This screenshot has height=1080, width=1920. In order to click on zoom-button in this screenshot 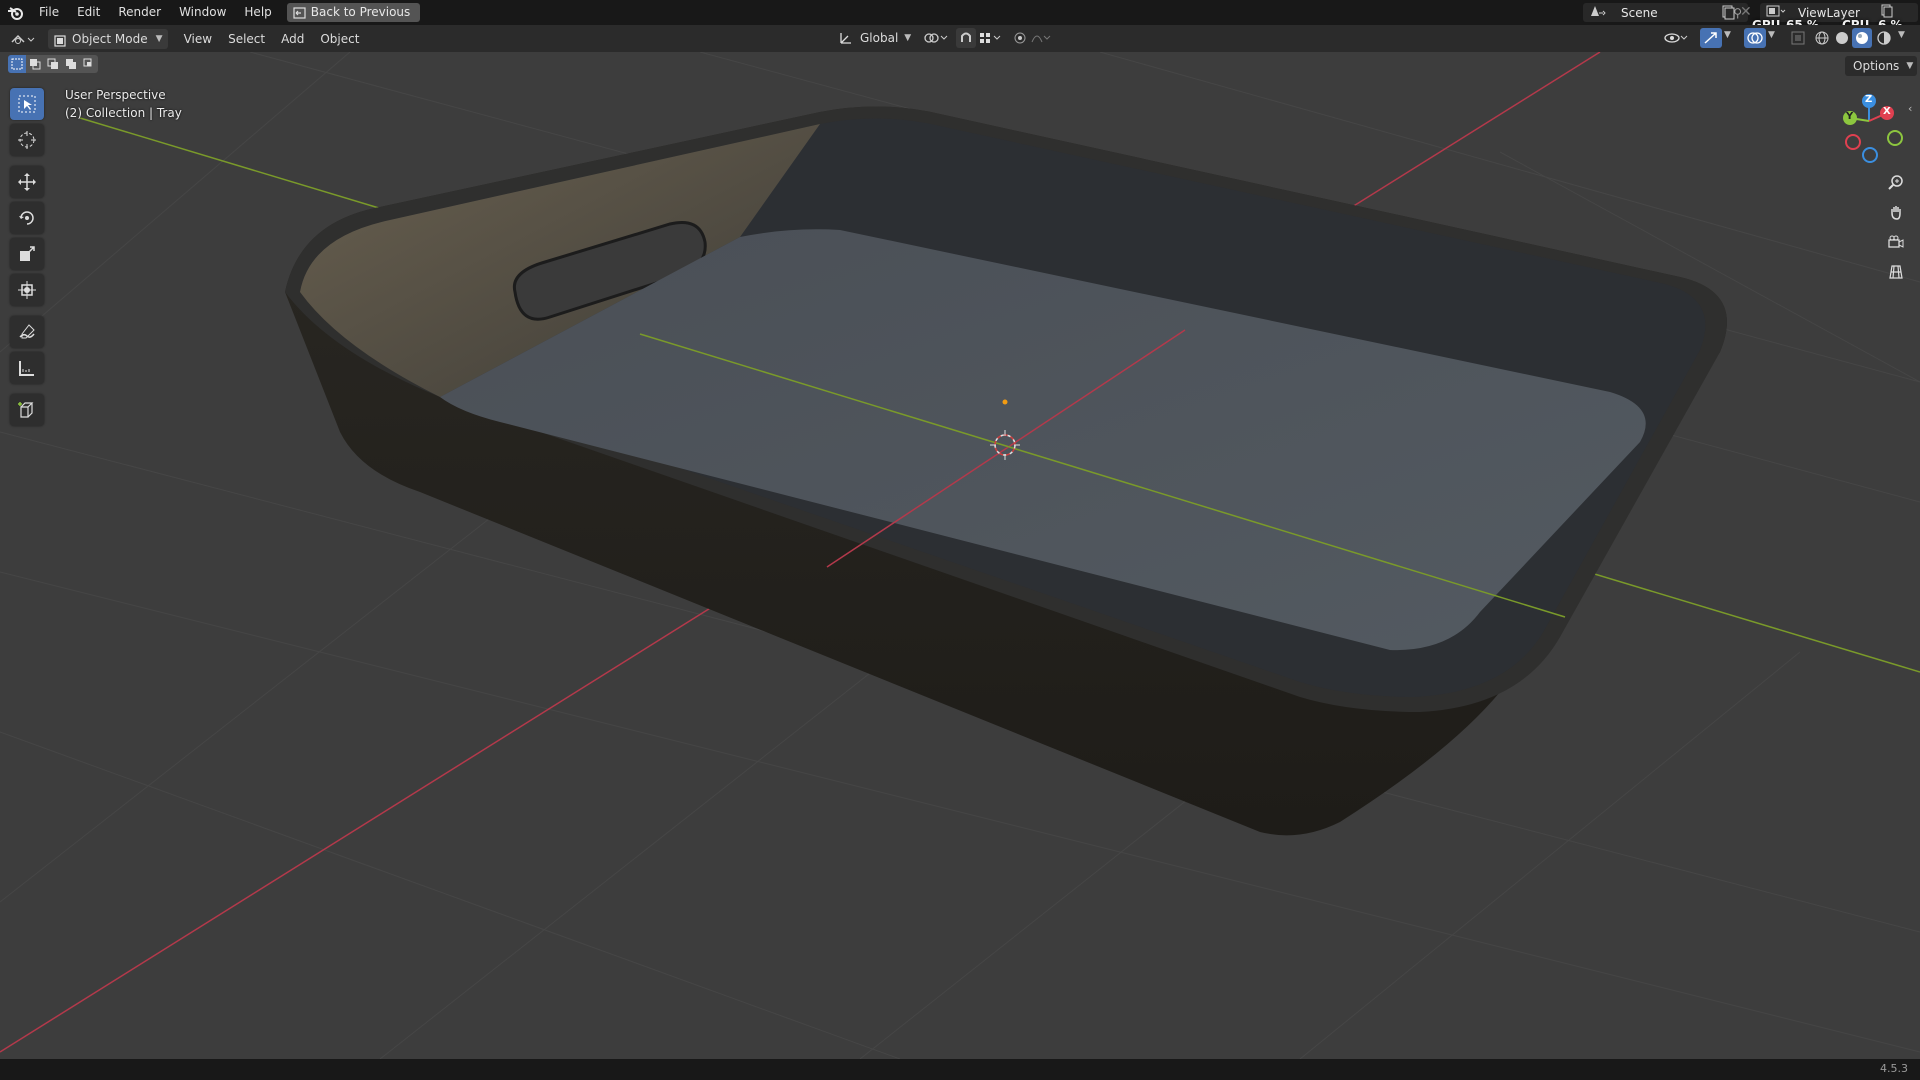, I will do `click(1896, 182)`.